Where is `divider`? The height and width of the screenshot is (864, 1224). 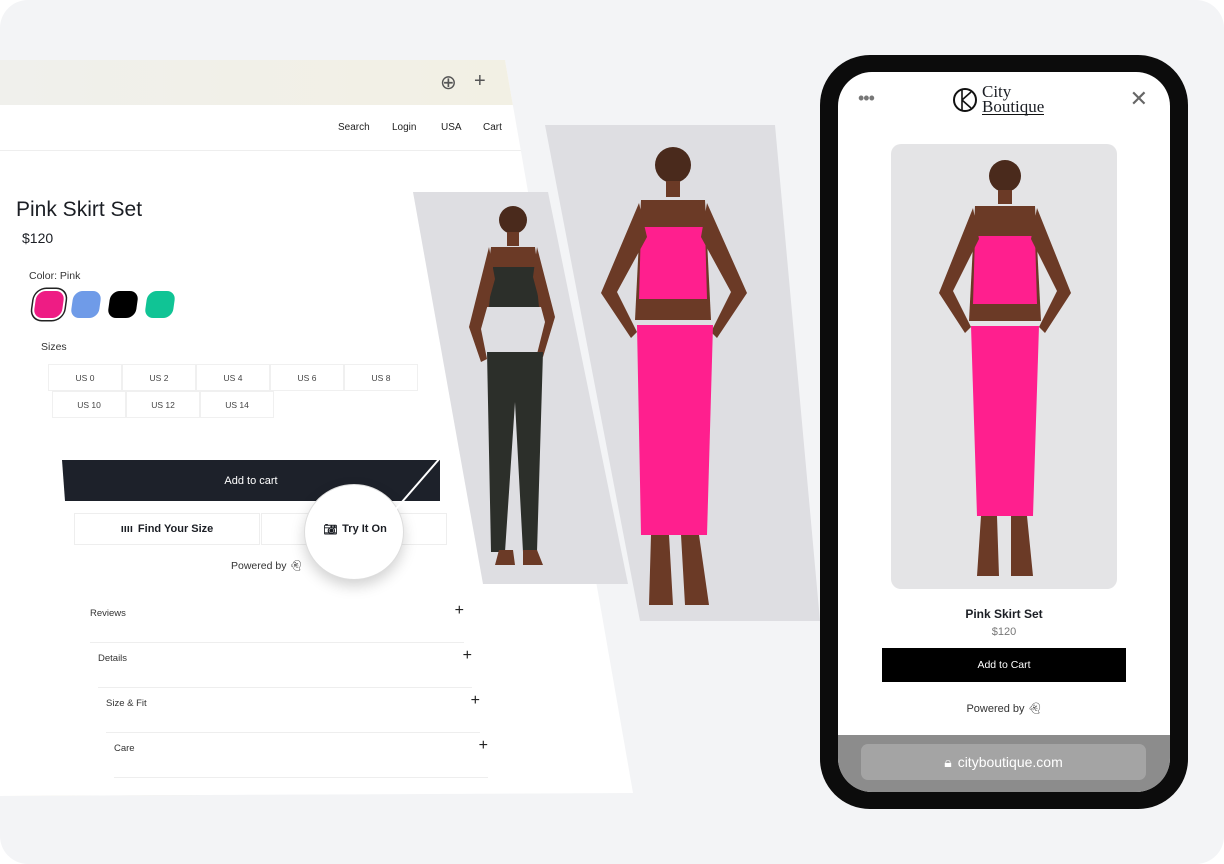
divider is located at coordinates (265, 150).